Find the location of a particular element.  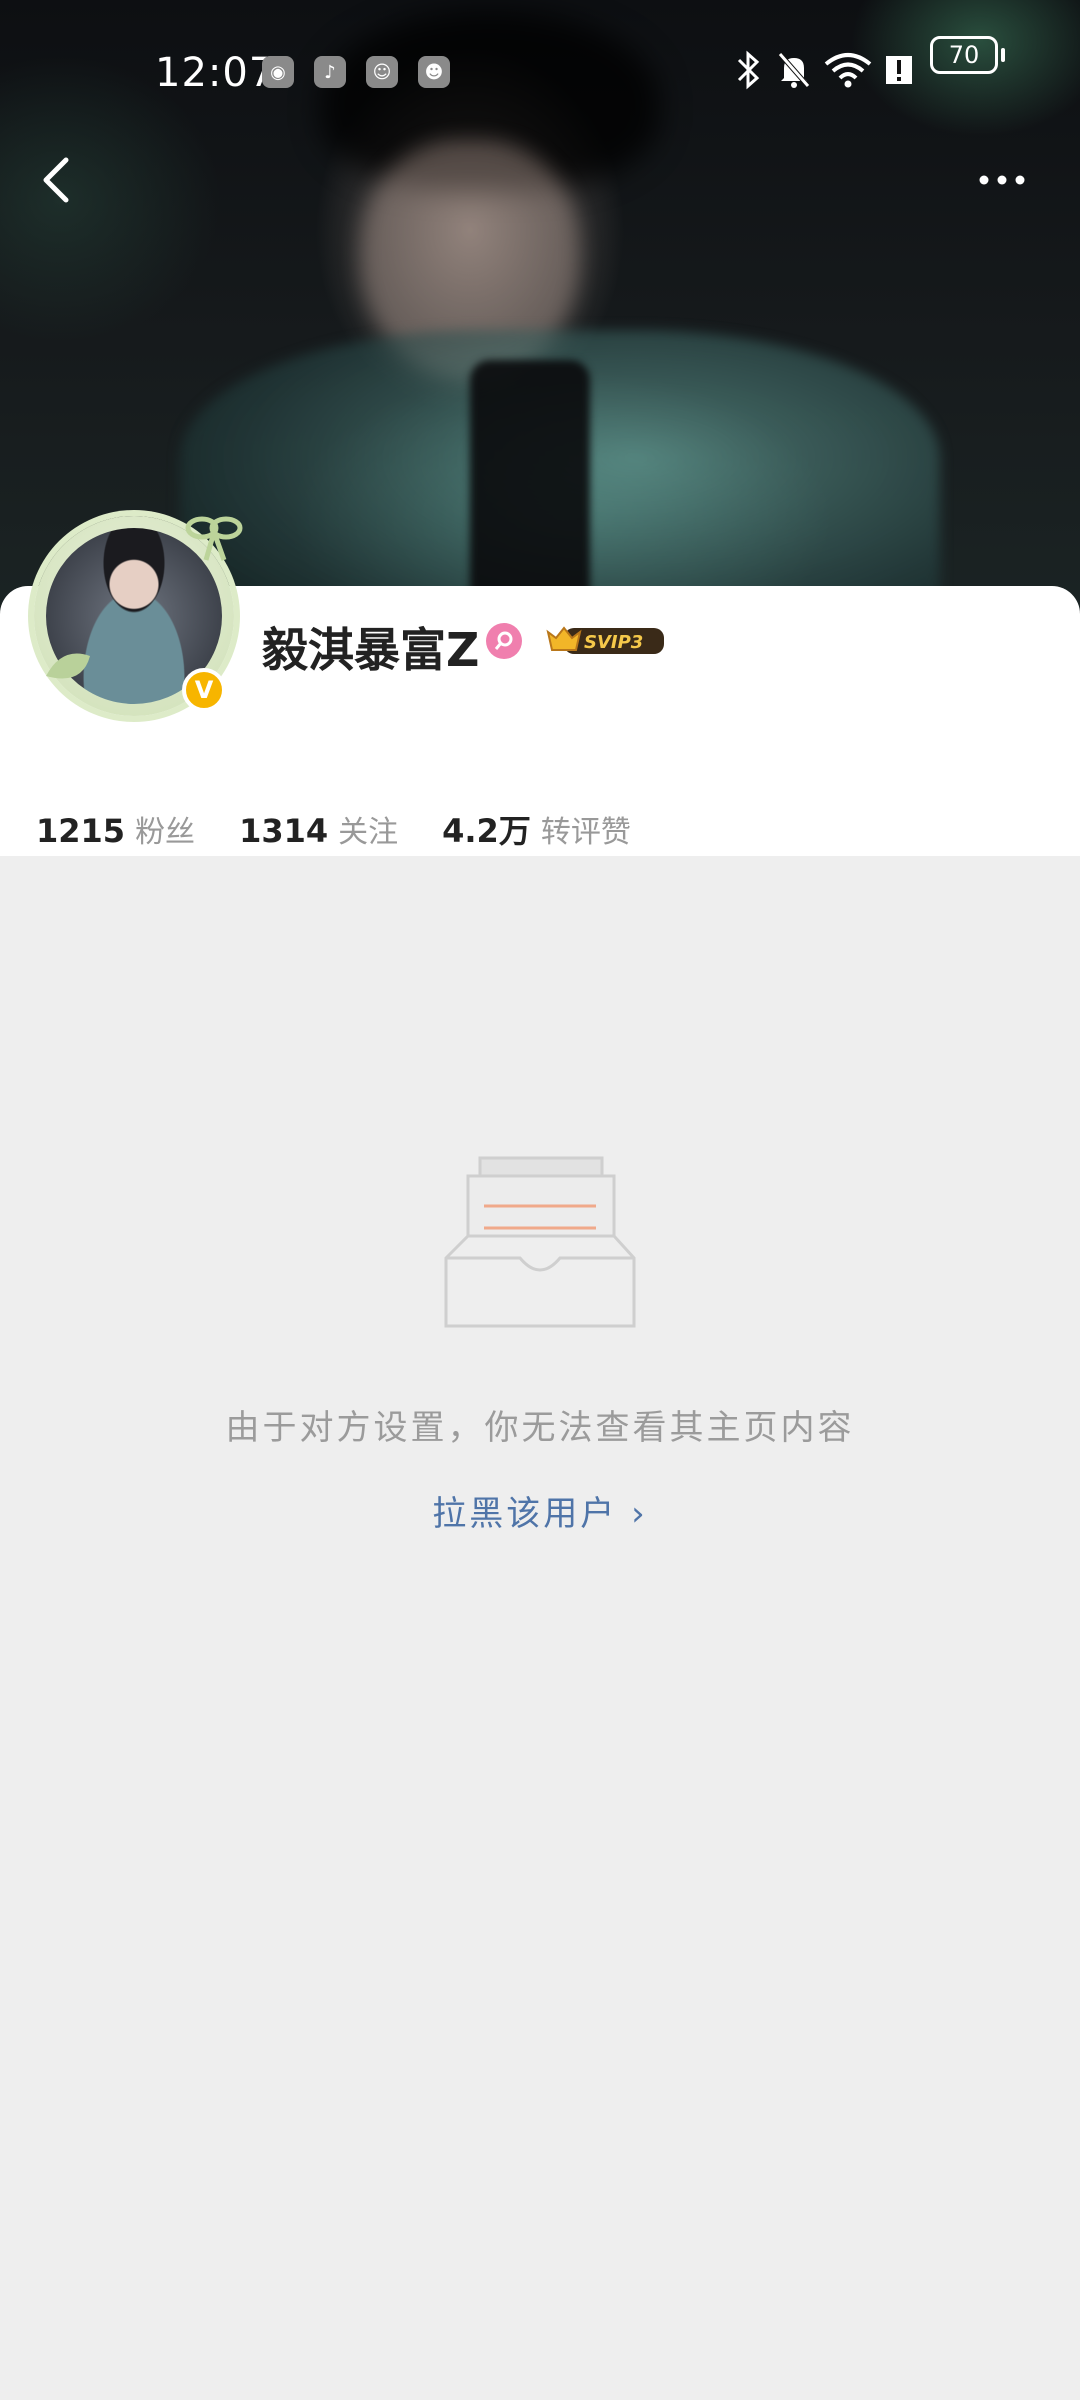

verified-v-icon: V is located at coordinates (204, 690).